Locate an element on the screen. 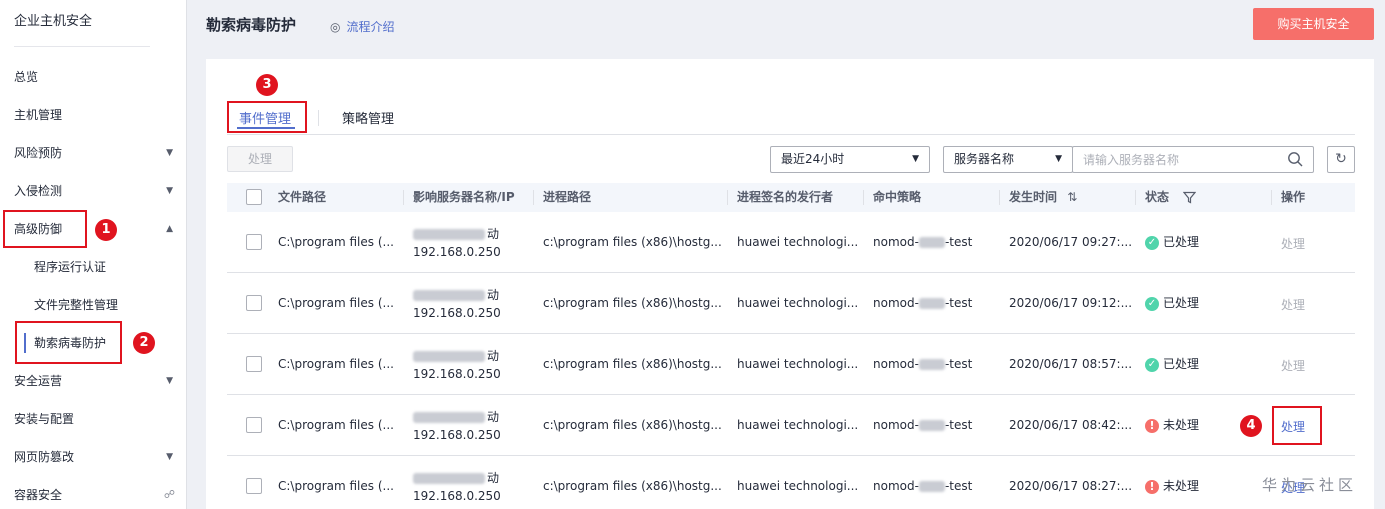 This screenshot has width=1385, height=509. sidebar-item-label: 文件完整性管理 is located at coordinates (76, 305).